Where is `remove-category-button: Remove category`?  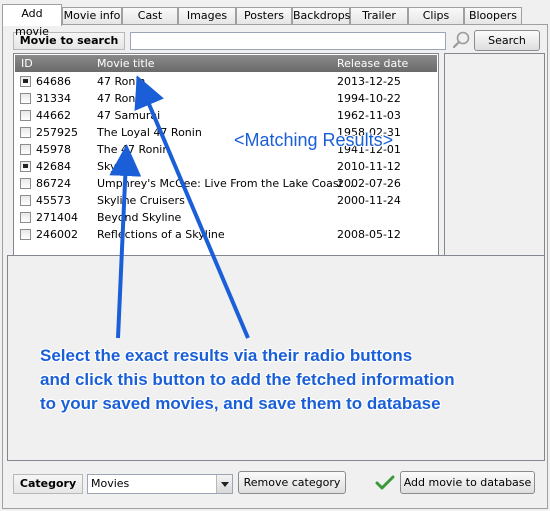
remove-category-button: Remove category is located at coordinates (292, 482).